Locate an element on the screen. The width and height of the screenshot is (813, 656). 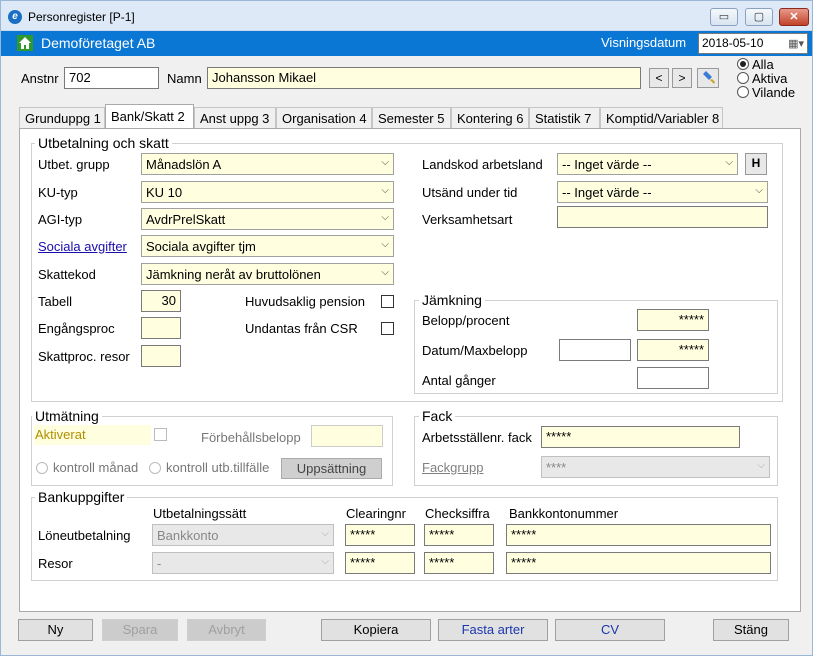
undantas-csr-checkbox is located at coordinates (387, 328).